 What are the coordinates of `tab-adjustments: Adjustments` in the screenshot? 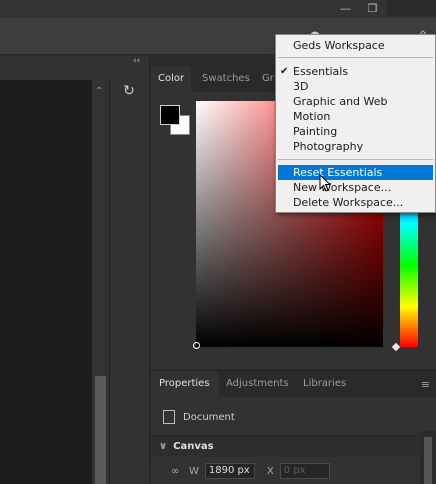 It's located at (257, 384).